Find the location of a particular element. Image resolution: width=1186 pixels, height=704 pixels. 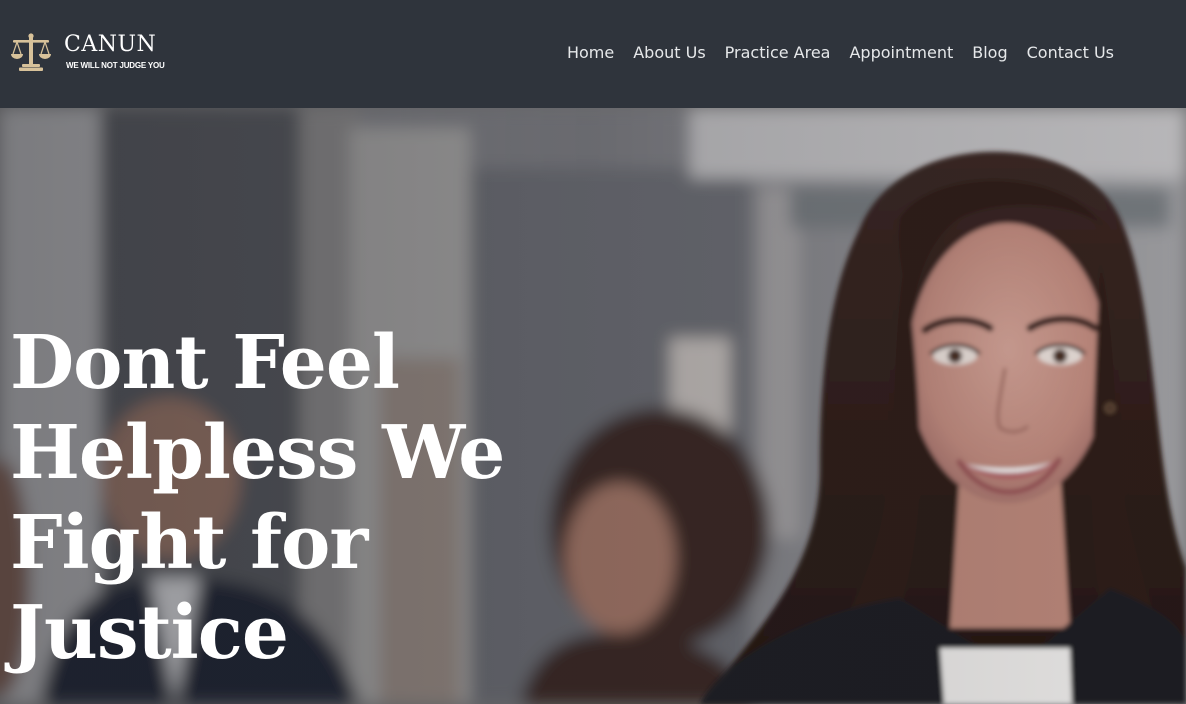

hero-headline-line-1: Dont Feel is located at coordinates (205, 363).